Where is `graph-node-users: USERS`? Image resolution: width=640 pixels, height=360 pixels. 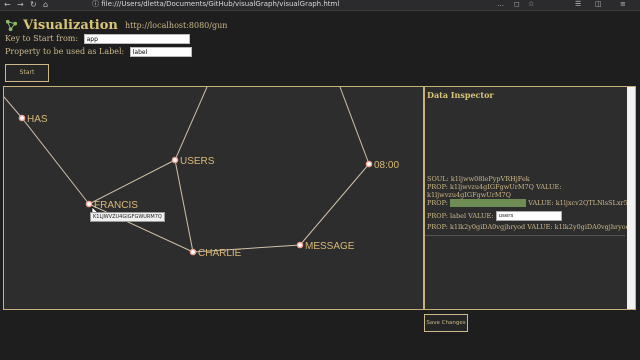 graph-node-users: USERS is located at coordinates (193, 161).